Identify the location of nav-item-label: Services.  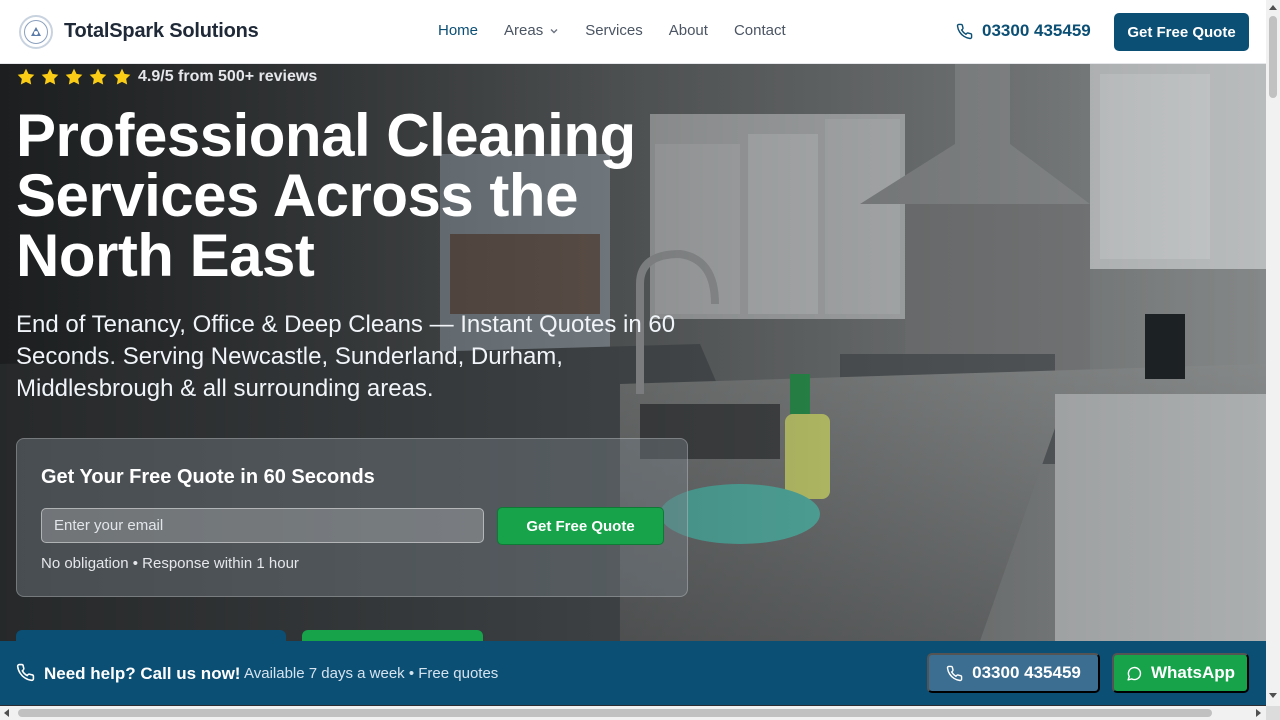
(614, 30).